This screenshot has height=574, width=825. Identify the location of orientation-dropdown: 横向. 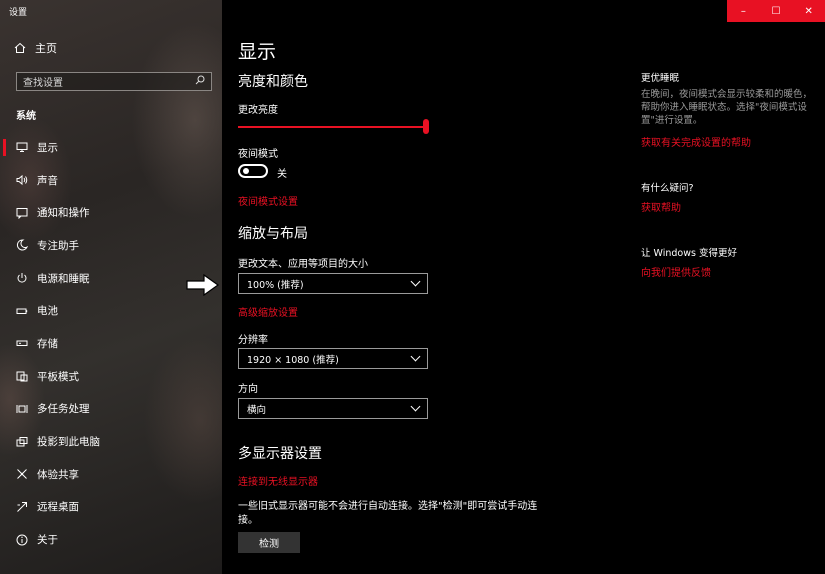
(333, 408).